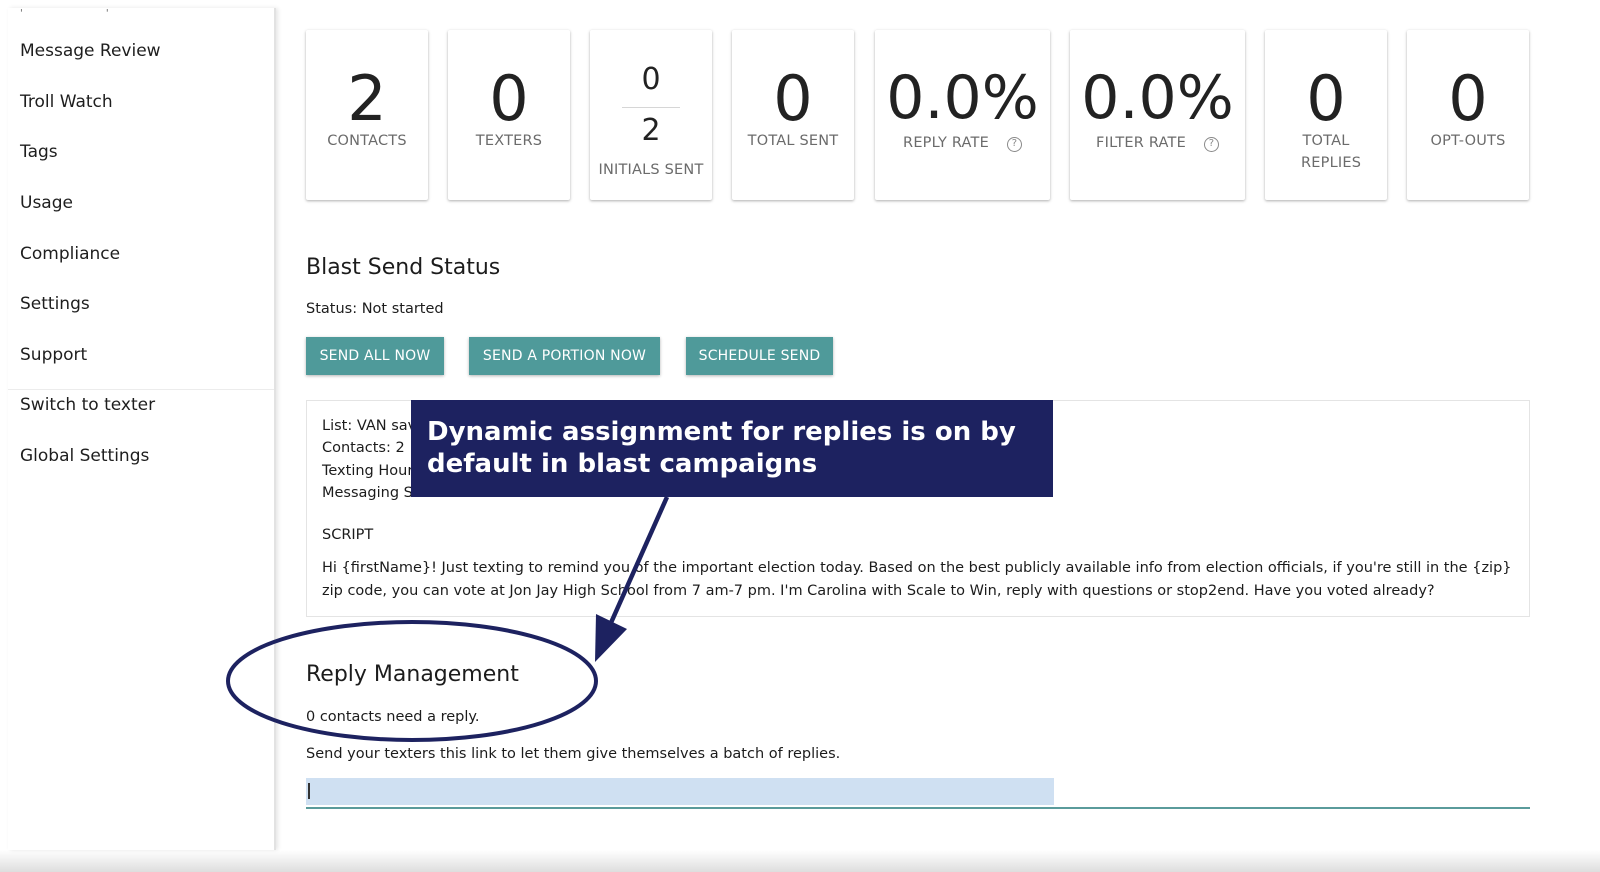 The image size is (1600, 872). Describe the element at coordinates (651, 107) in the screenshot. I see `stat-divider` at that location.